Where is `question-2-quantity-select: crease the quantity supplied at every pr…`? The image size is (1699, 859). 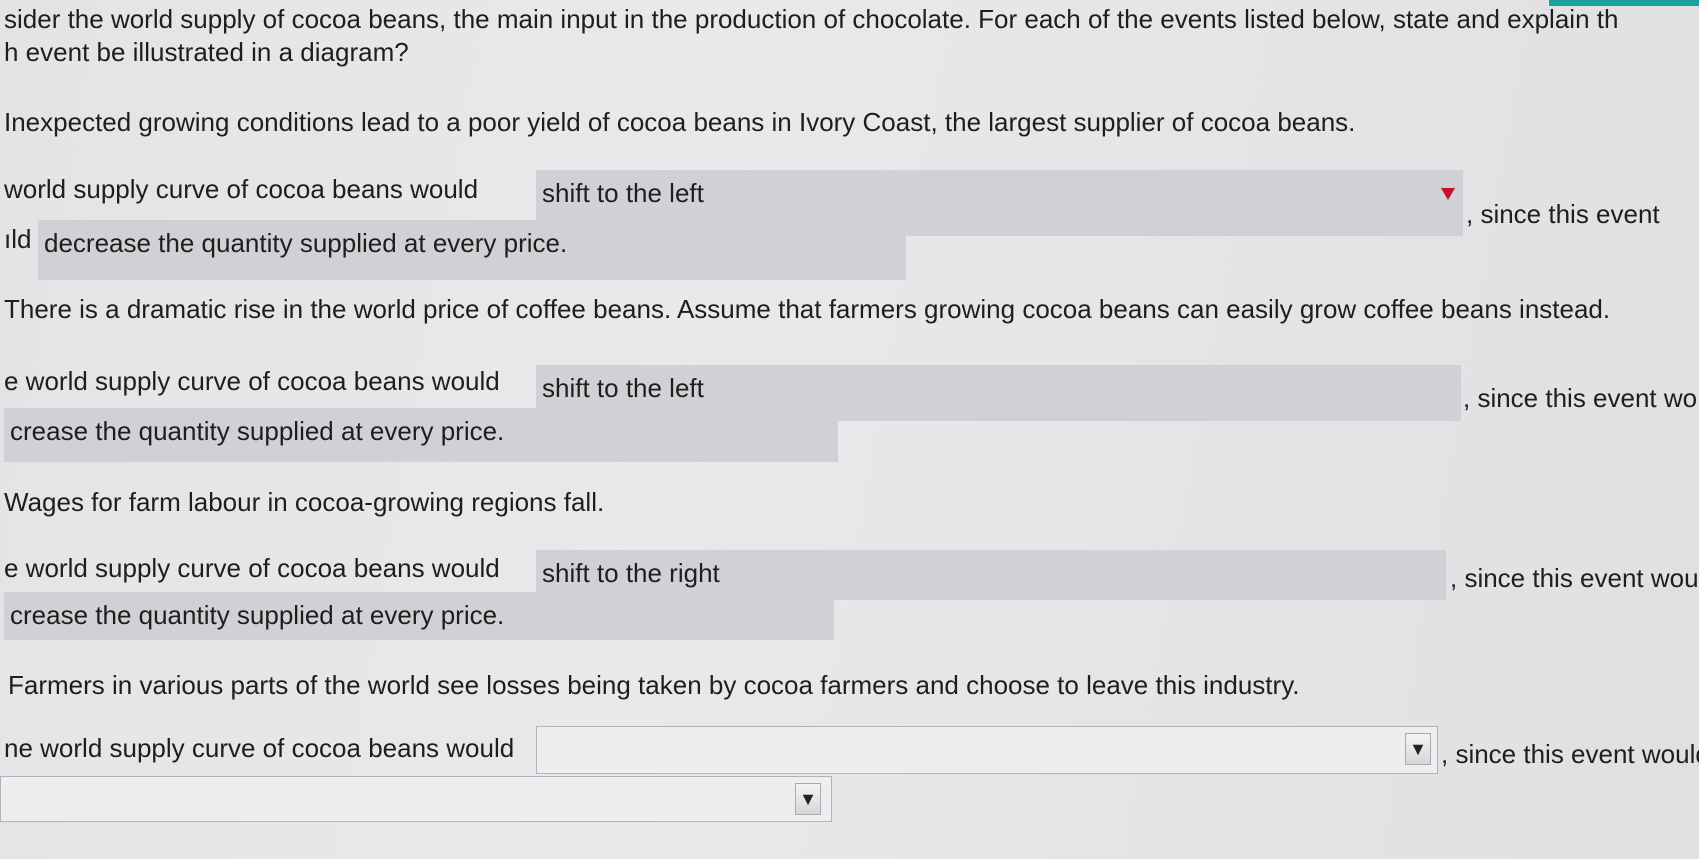 question-2-quantity-select: crease the quantity supplied at every pr… is located at coordinates (421, 435).